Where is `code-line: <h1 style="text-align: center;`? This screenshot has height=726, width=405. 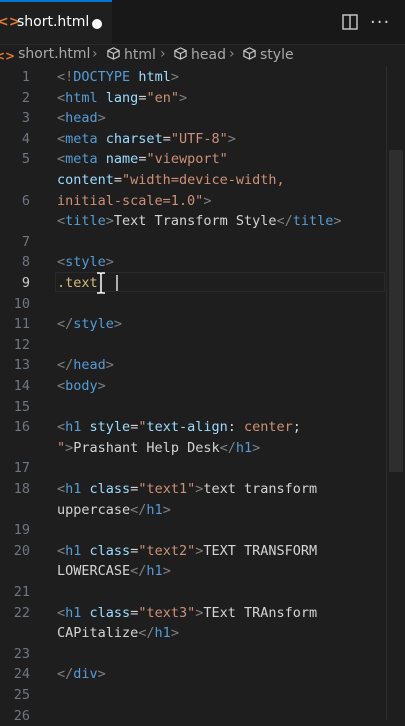
code-line: <h1 style="text-align: center; is located at coordinates (179, 427).